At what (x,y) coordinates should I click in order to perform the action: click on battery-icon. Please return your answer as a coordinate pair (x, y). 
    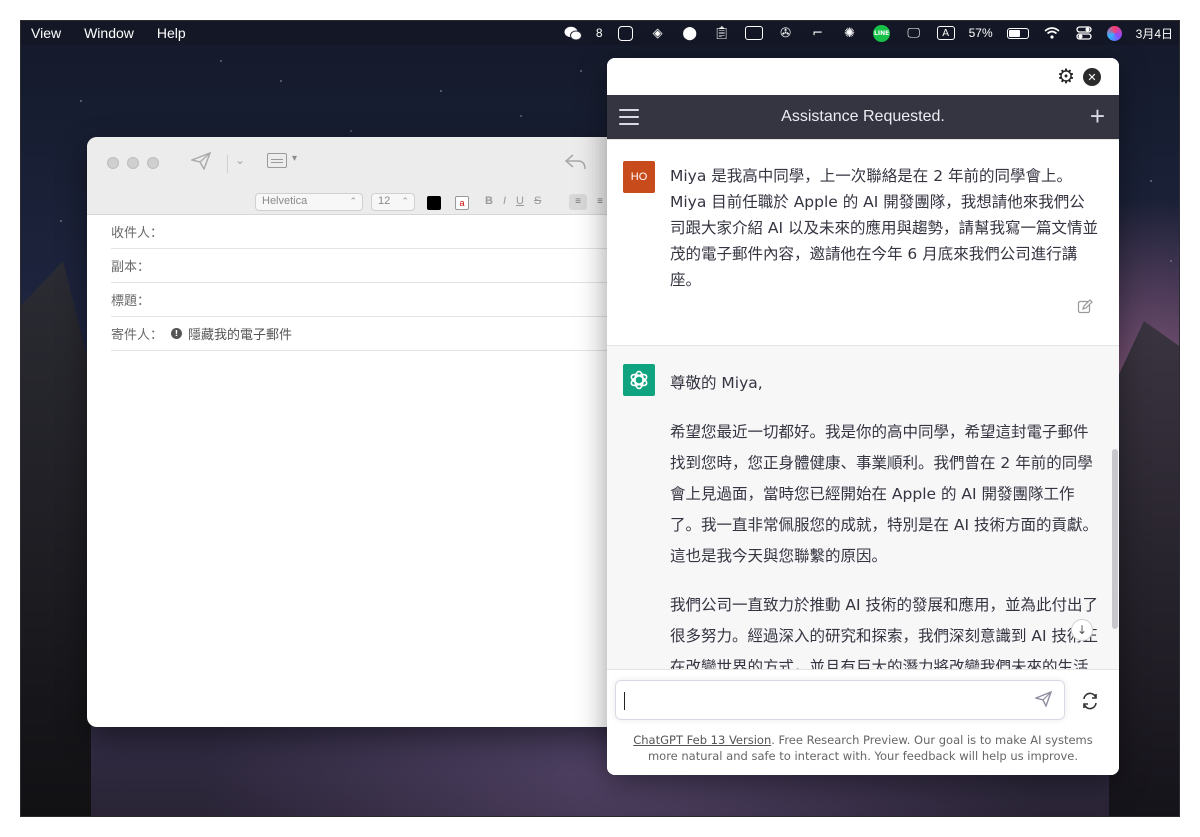
    Looking at the image, I should click on (1017, 33).